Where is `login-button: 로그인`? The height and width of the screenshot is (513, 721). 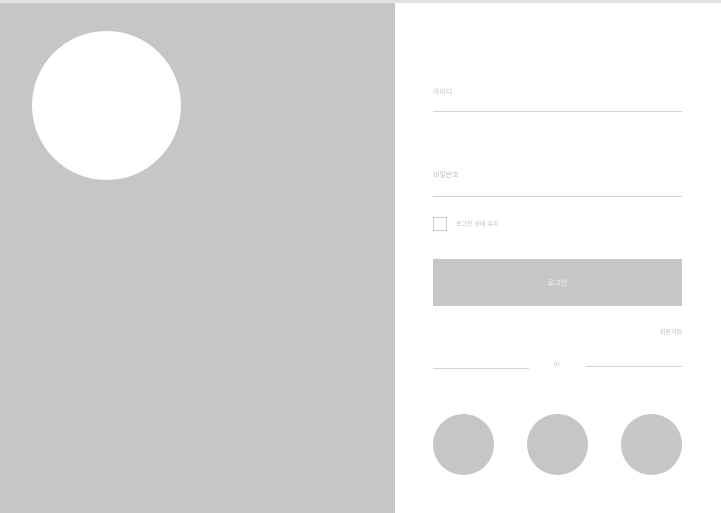
login-button: 로그인 is located at coordinates (557, 282).